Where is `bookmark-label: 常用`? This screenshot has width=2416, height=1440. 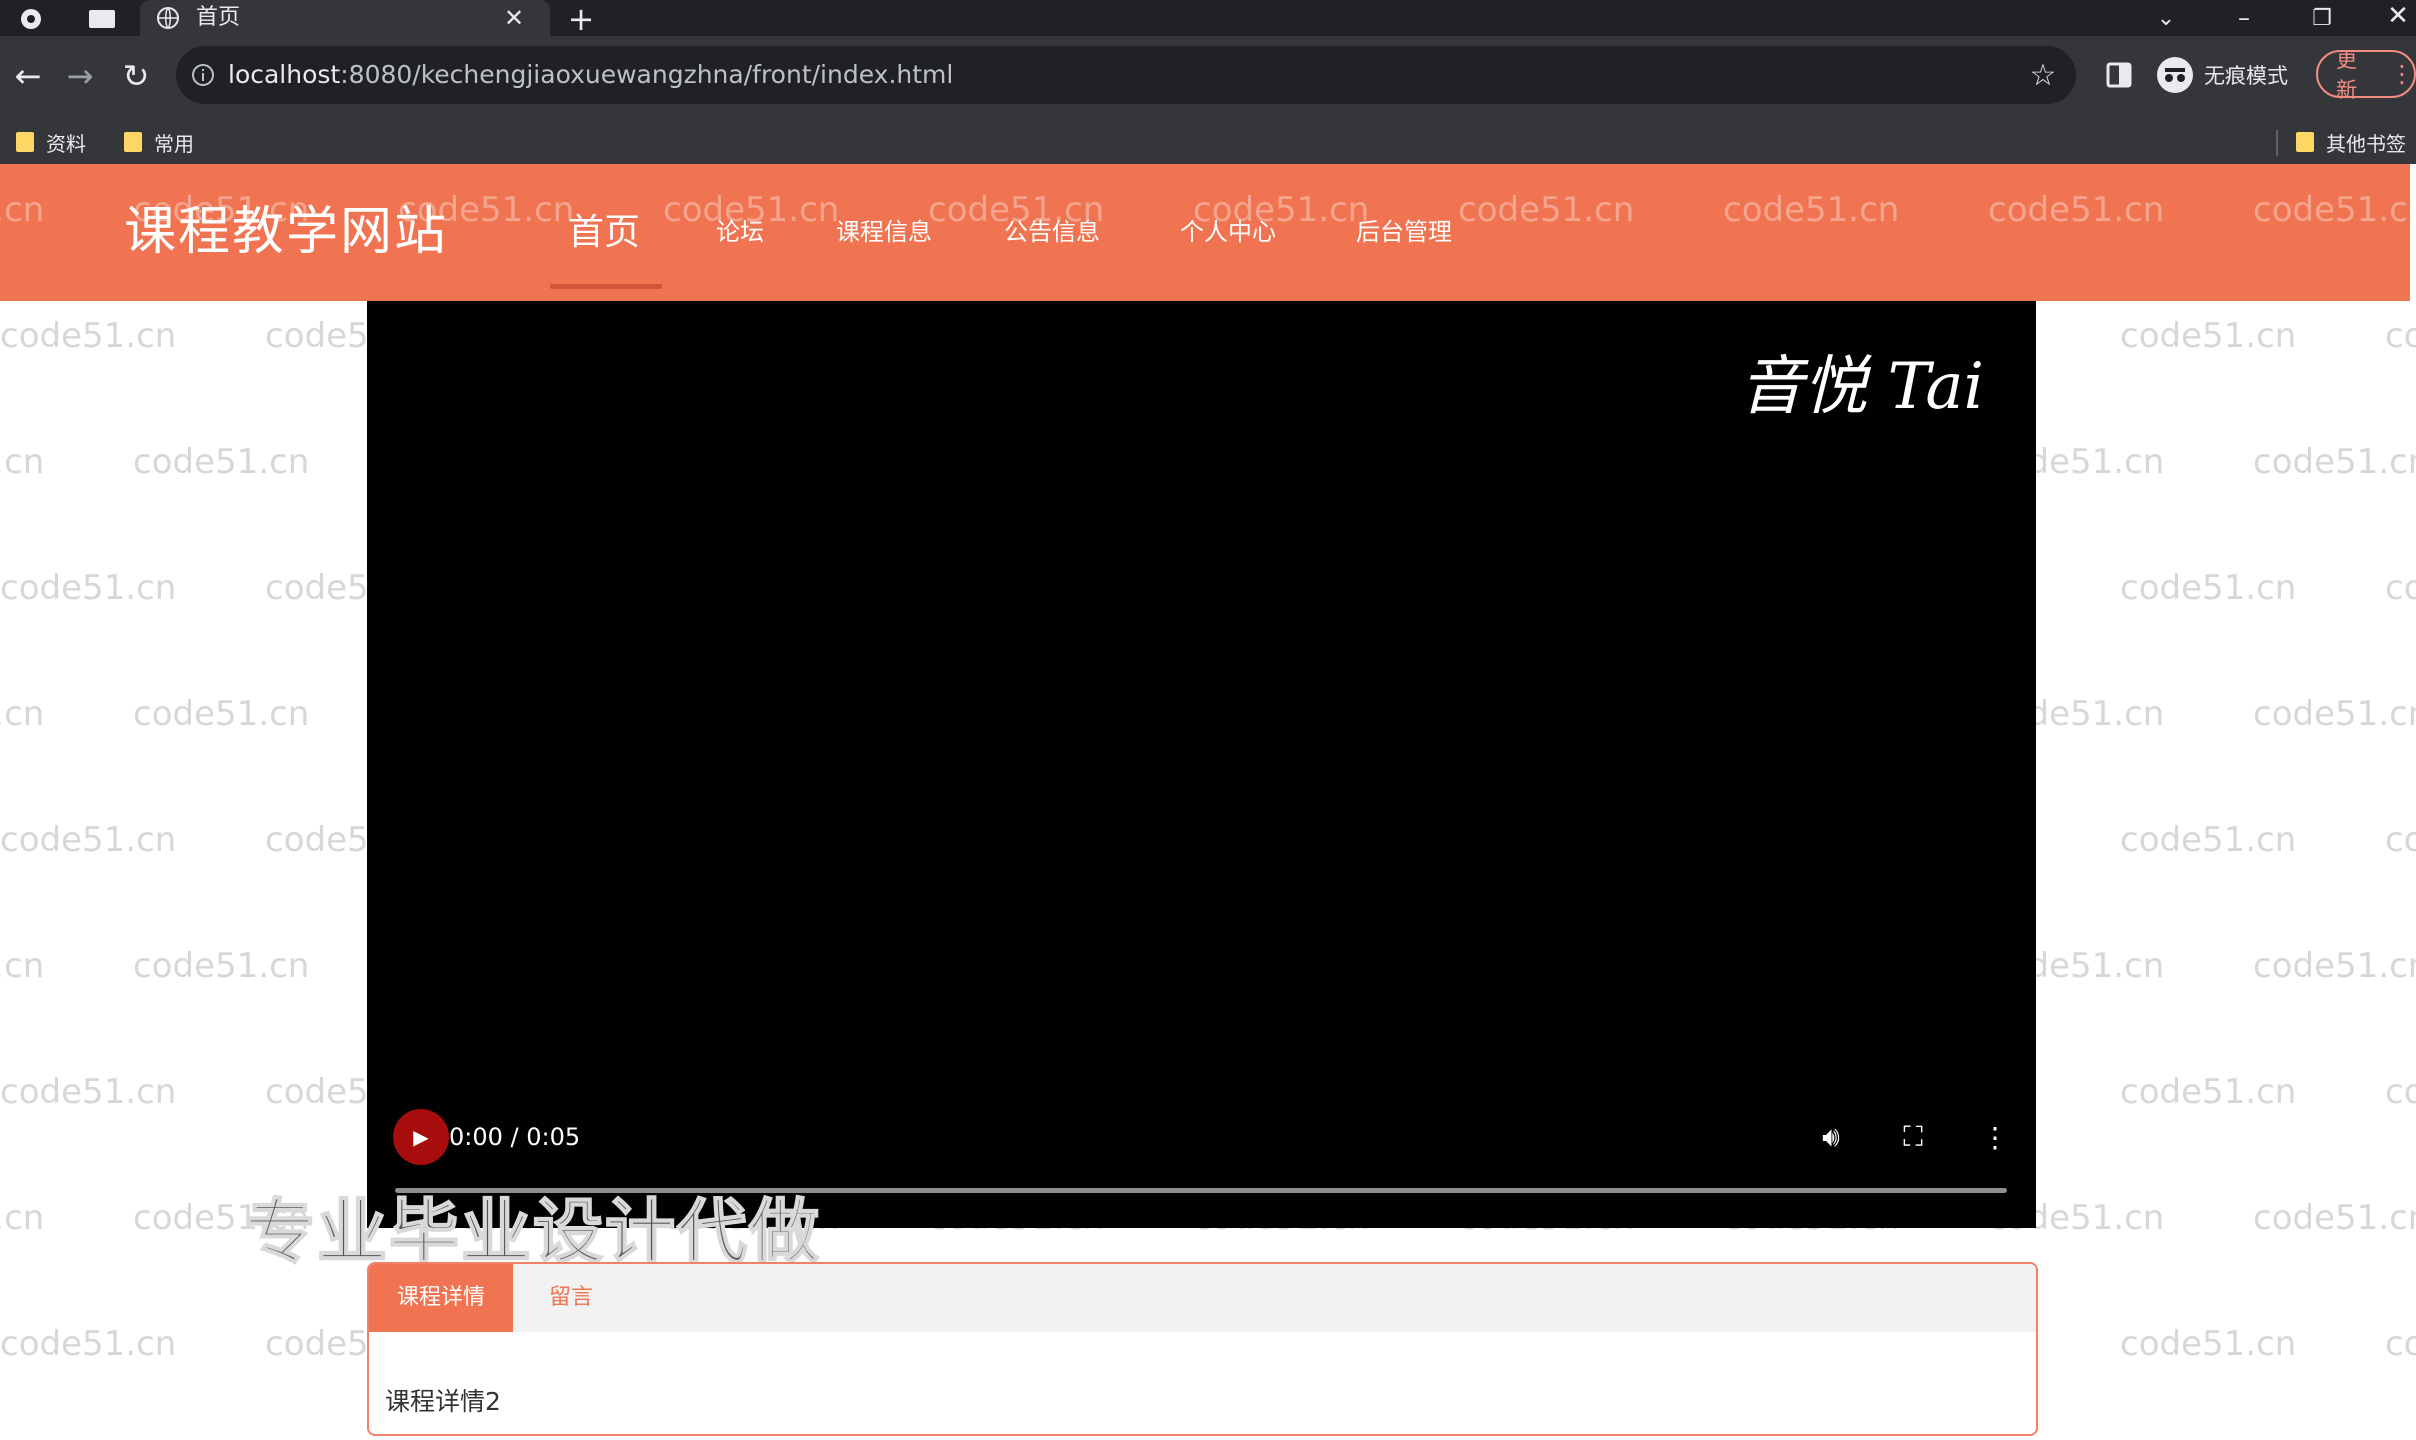 bookmark-label: 常用 is located at coordinates (174, 143).